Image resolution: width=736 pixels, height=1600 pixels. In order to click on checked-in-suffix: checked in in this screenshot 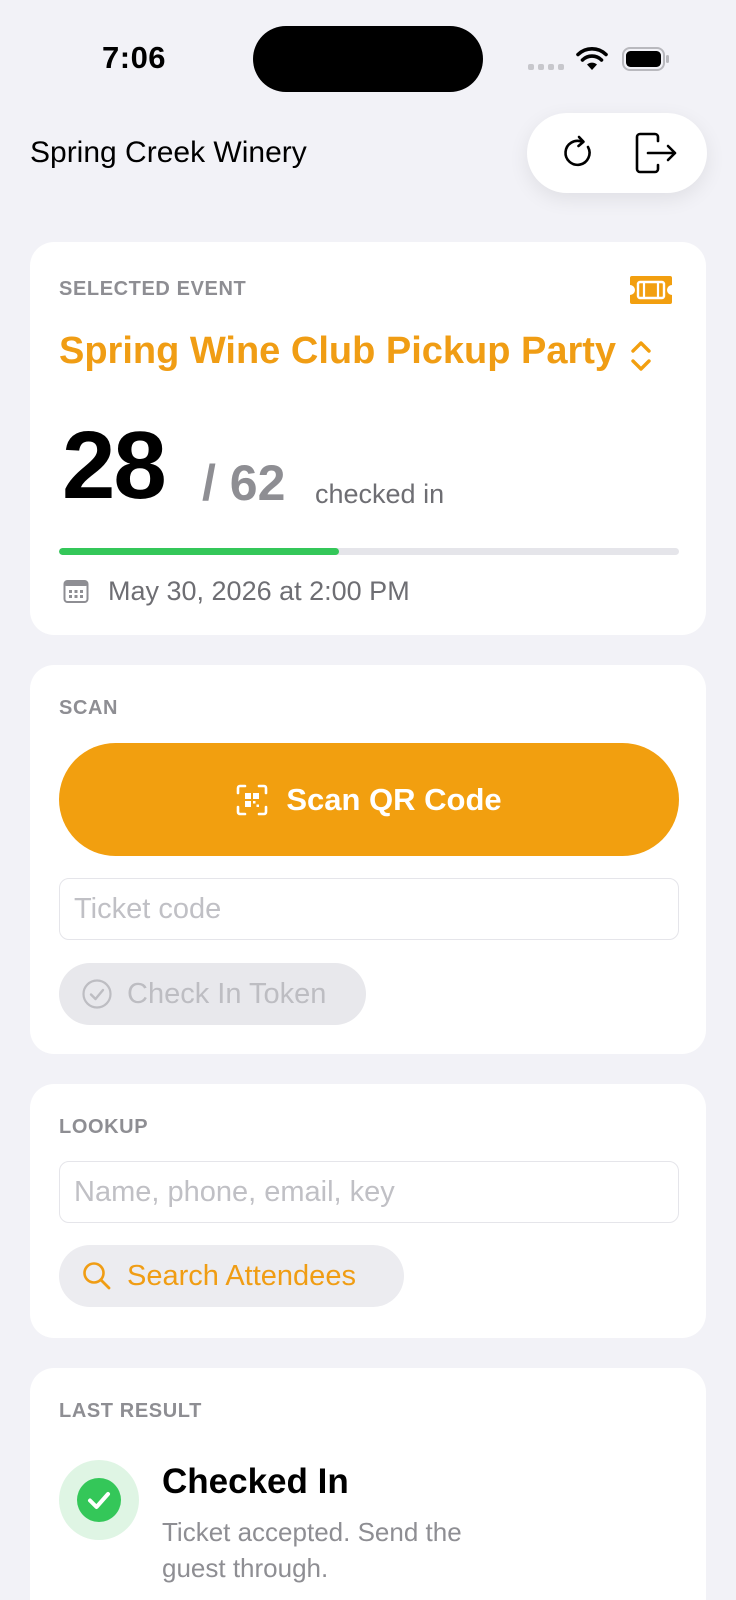, I will do `click(380, 494)`.